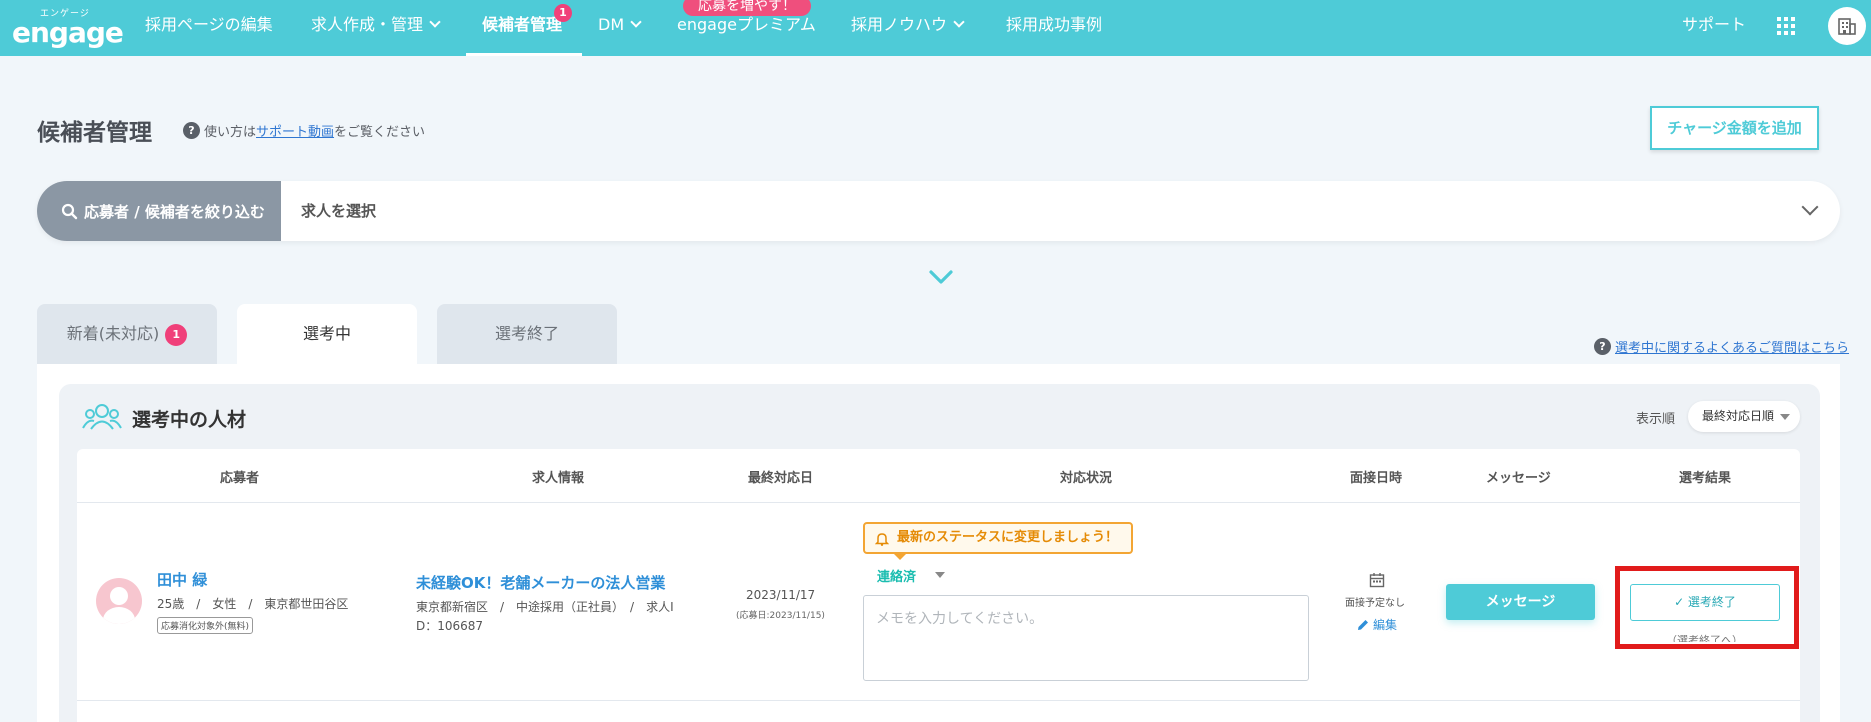 Image resolution: width=1871 pixels, height=722 pixels. Describe the element at coordinates (69, 211) in the screenshot. I see `search-icon` at that location.